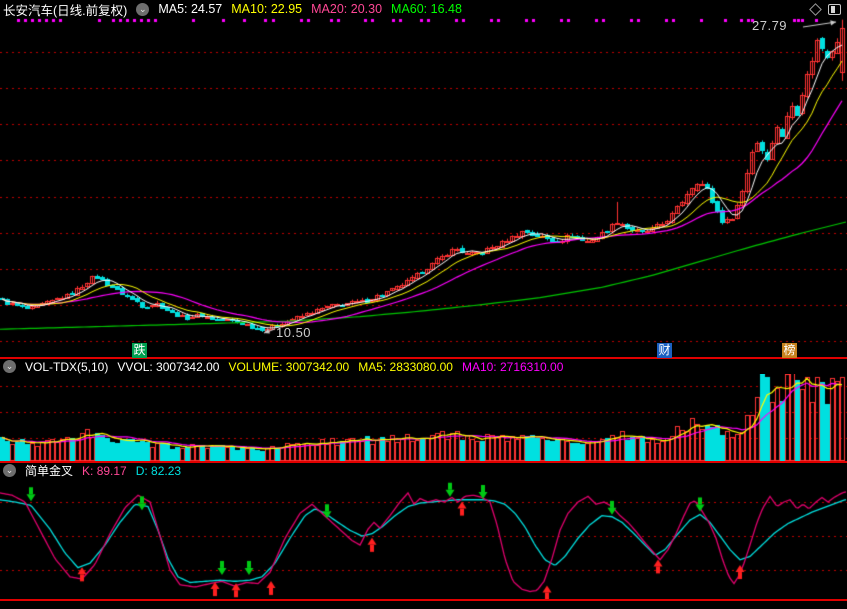  What do you see at coordinates (423, 600) in the screenshot?
I see `panel-divider` at bounding box center [423, 600].